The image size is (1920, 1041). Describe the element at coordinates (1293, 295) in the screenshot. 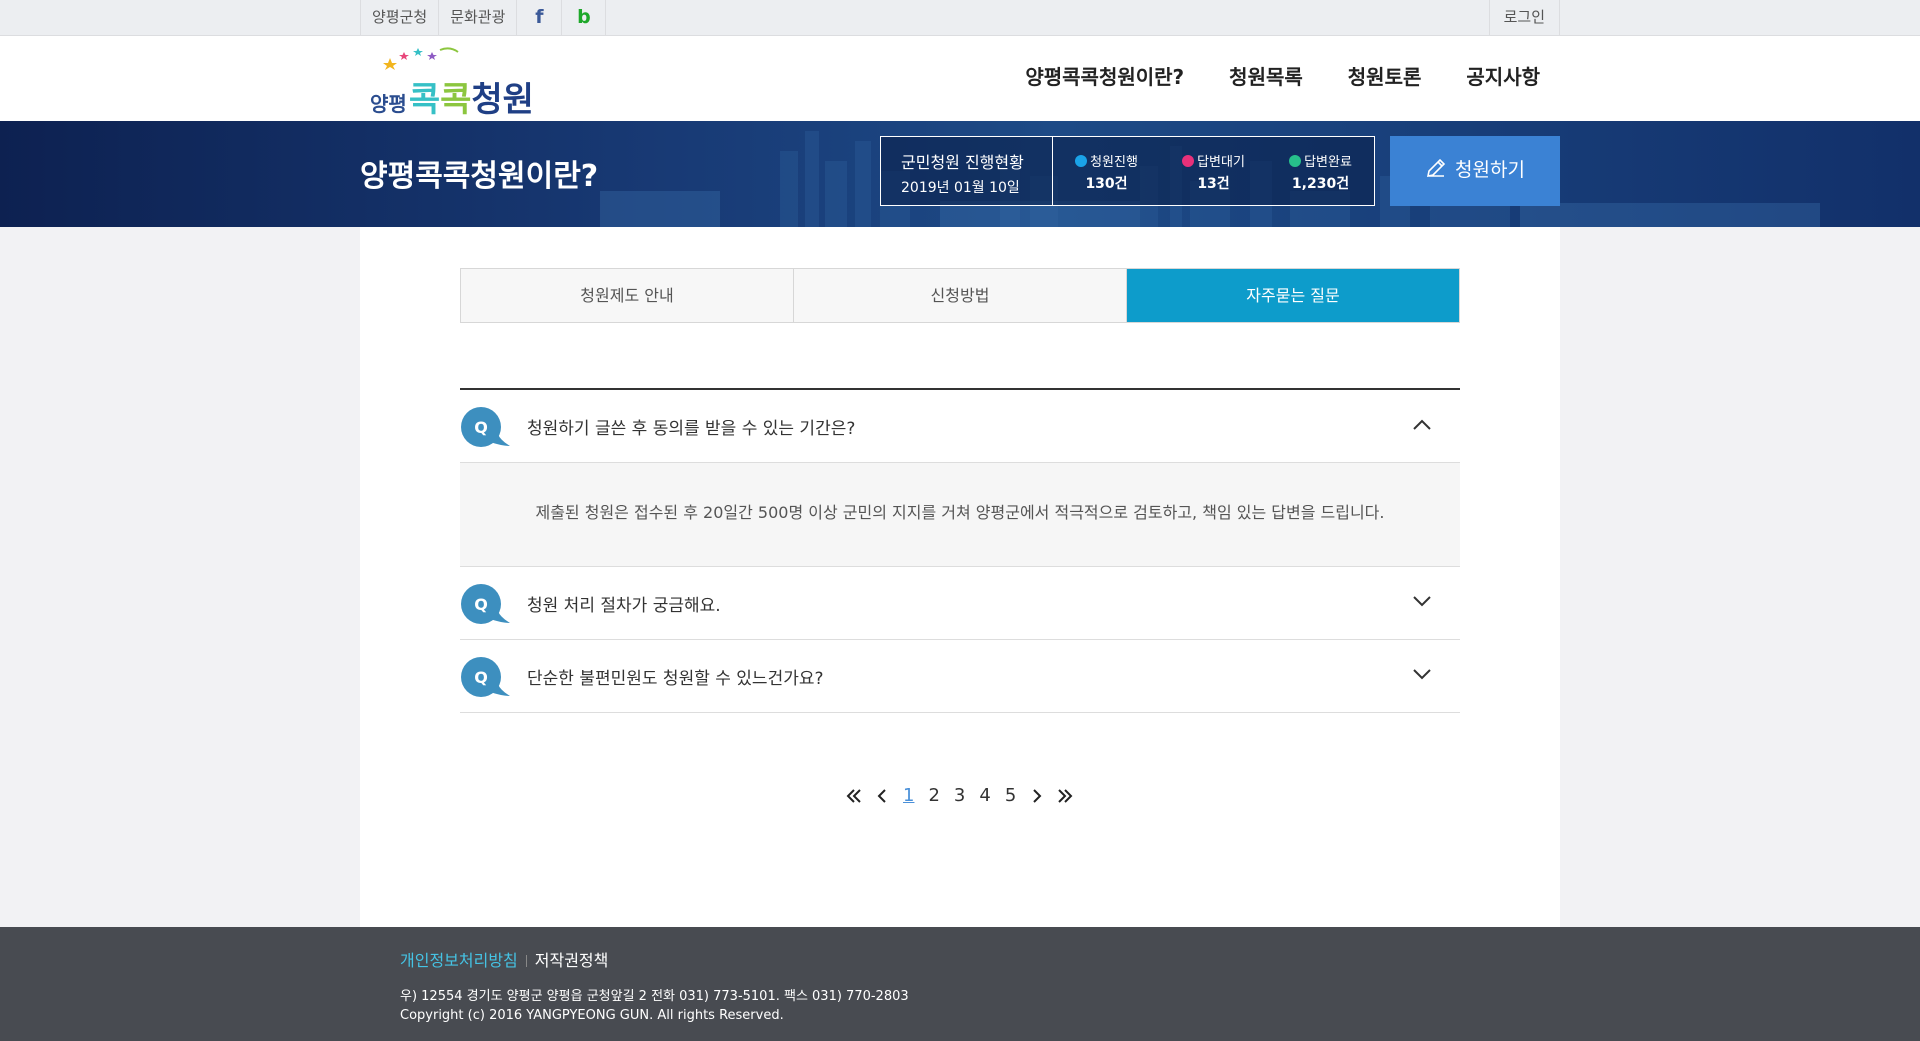

I see `tab-faq: 자주묻는 질문` at that location.